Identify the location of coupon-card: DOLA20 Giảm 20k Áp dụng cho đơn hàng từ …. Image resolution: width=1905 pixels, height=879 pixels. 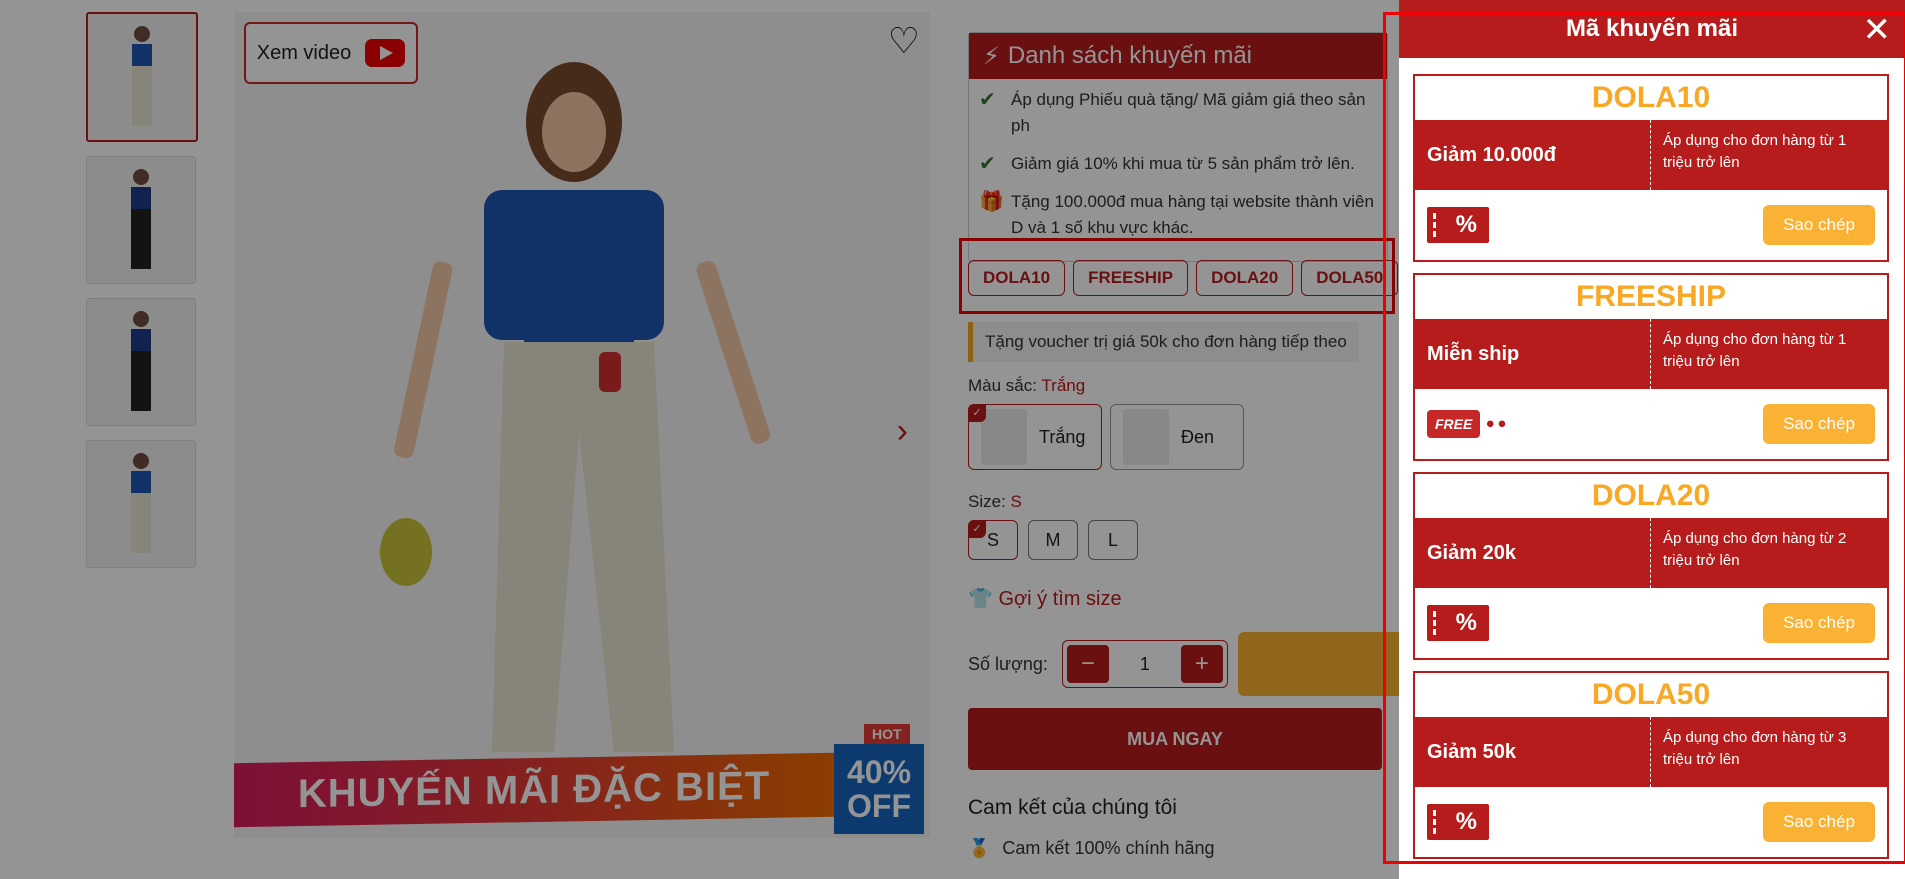
(1651, 566).